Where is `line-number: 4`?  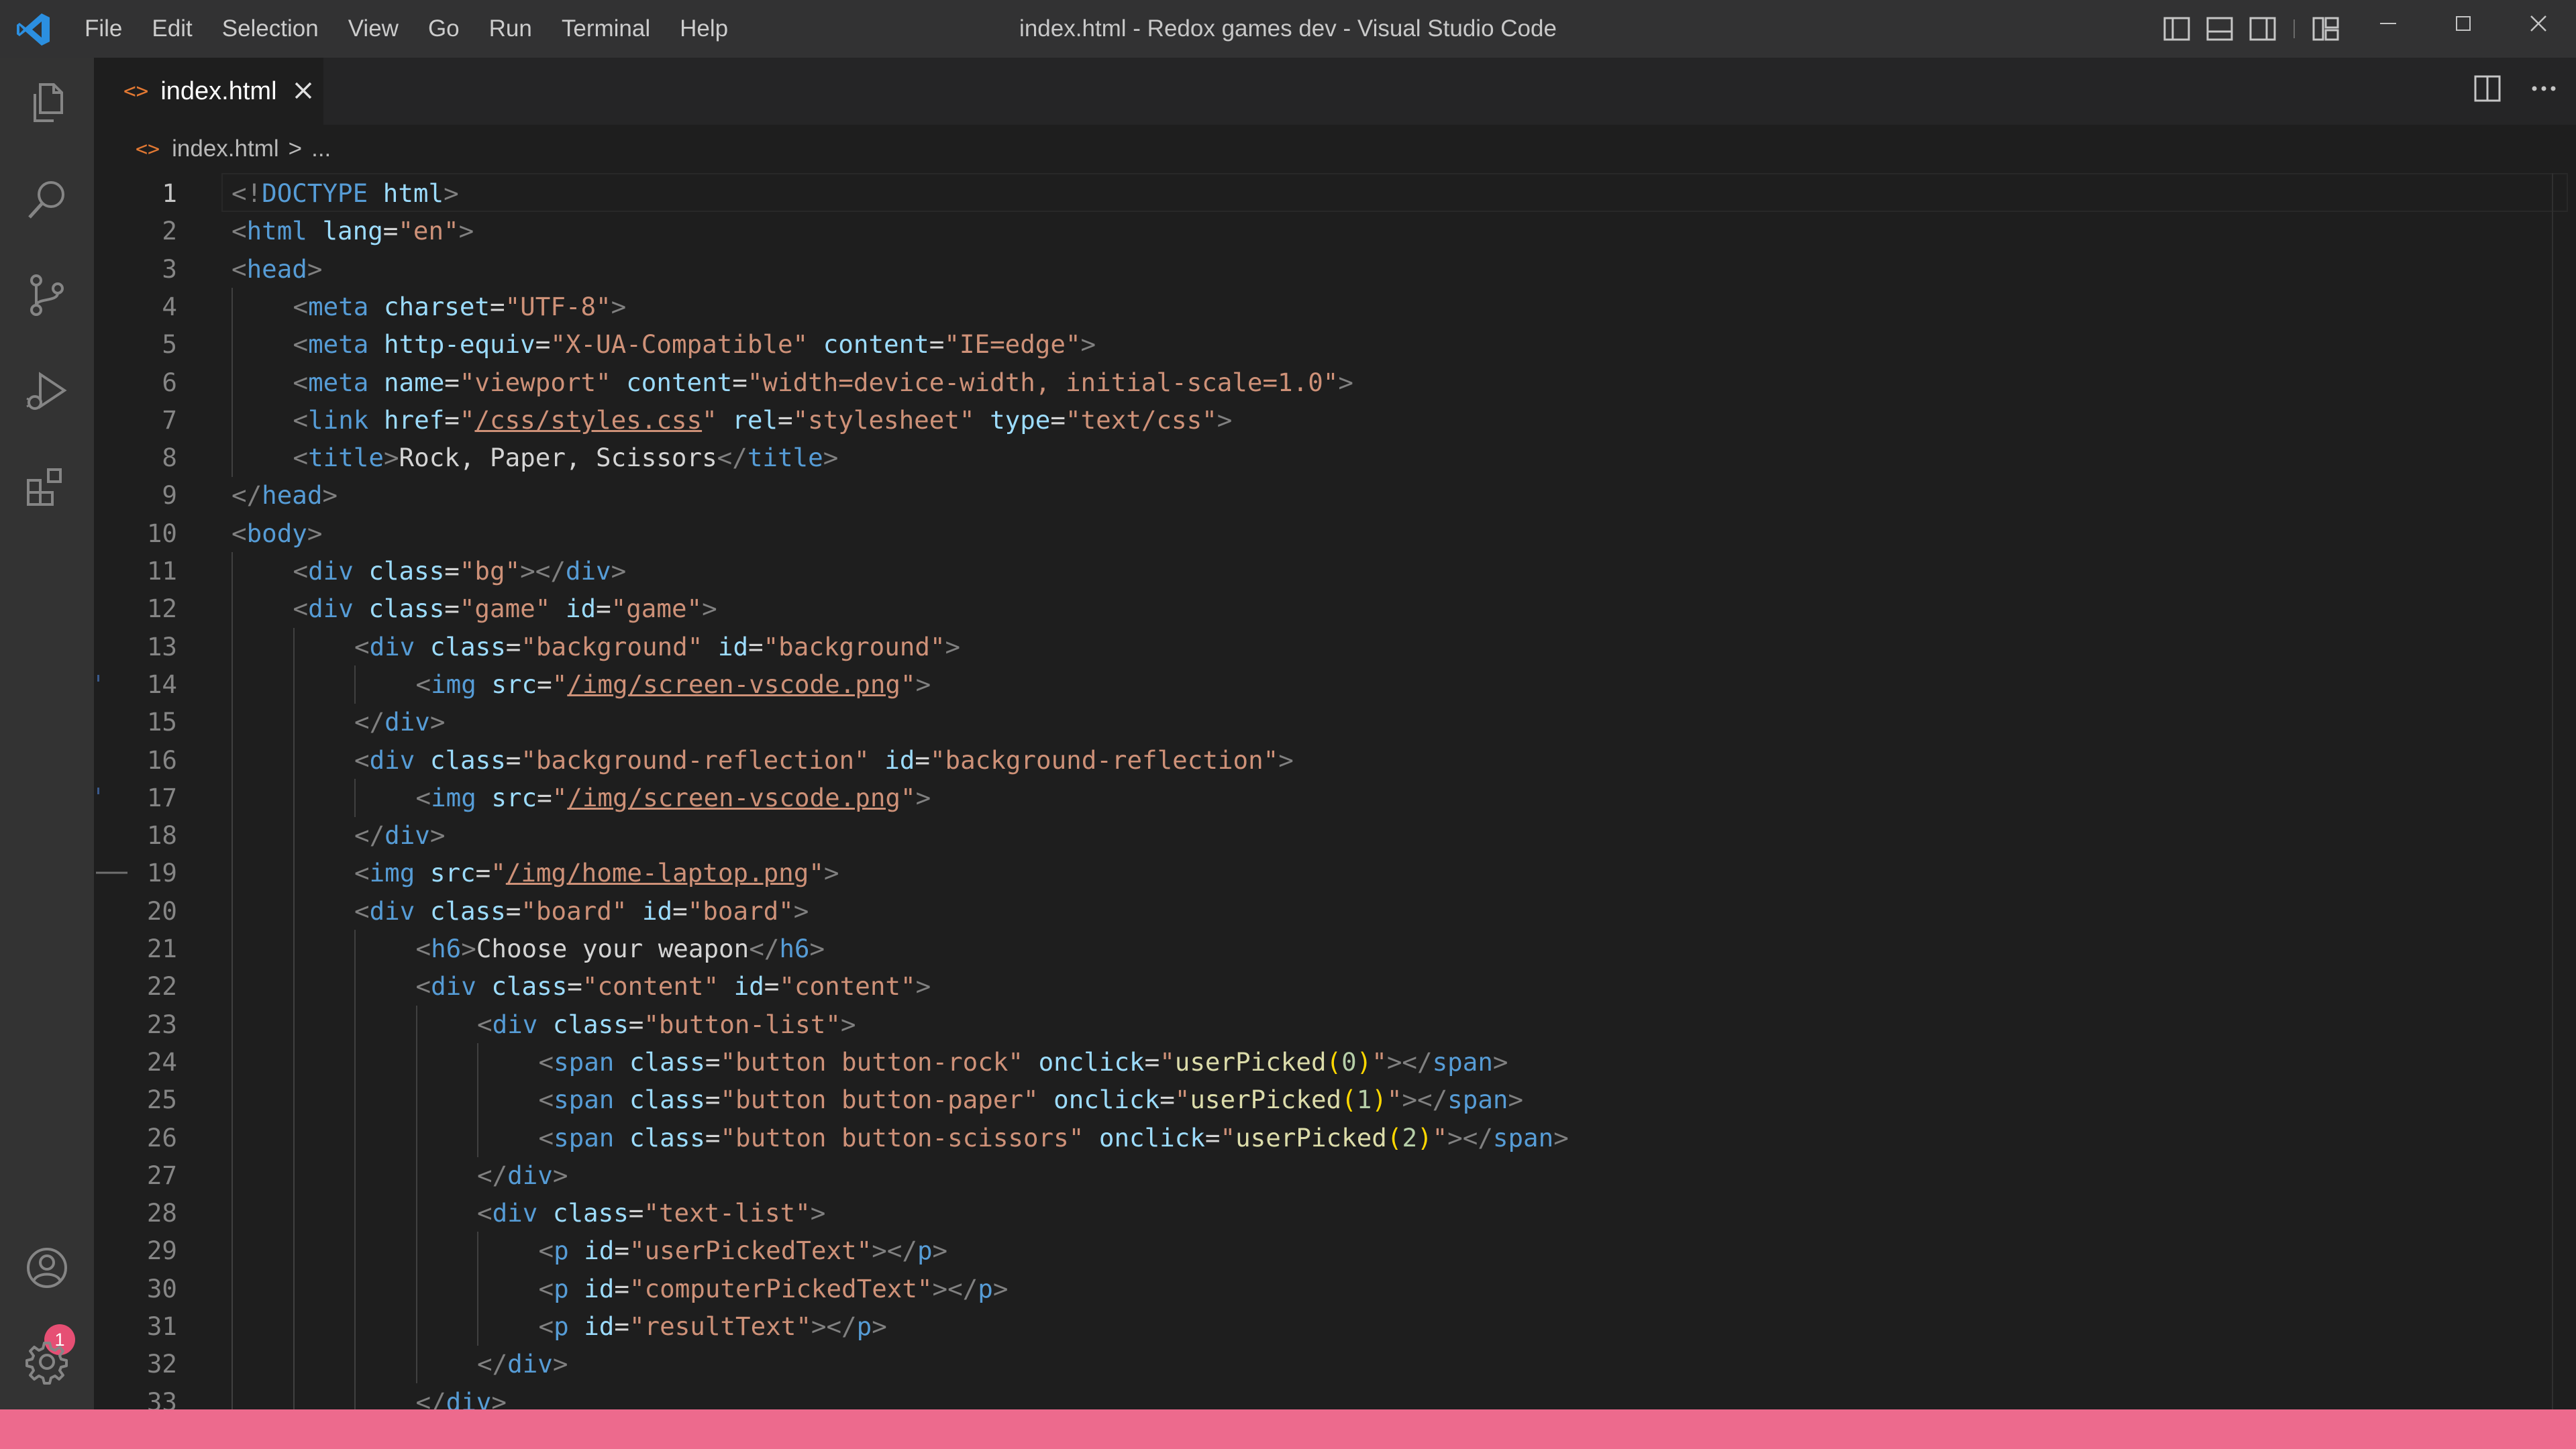 line-number: 4 is located at coordinates (169, 306).